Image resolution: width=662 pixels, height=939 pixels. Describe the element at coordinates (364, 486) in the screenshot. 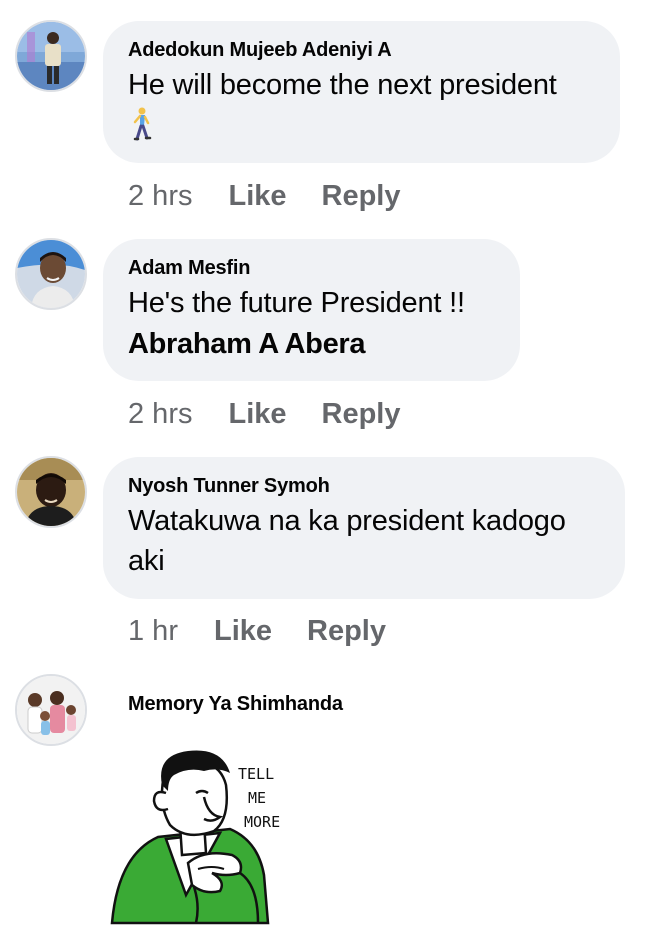

I see `comment-author: Nyosh Tunner Symoh` at that location.